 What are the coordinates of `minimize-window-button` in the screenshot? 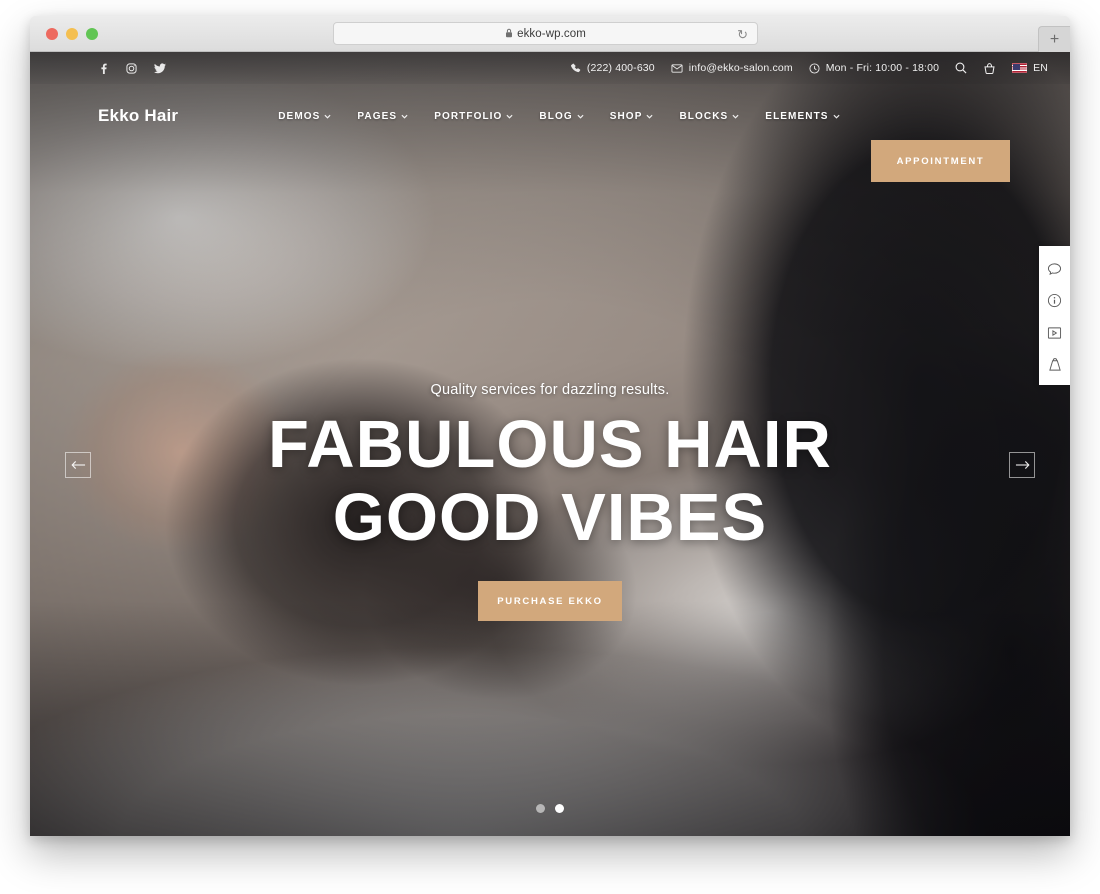 It's located at (72, 34).